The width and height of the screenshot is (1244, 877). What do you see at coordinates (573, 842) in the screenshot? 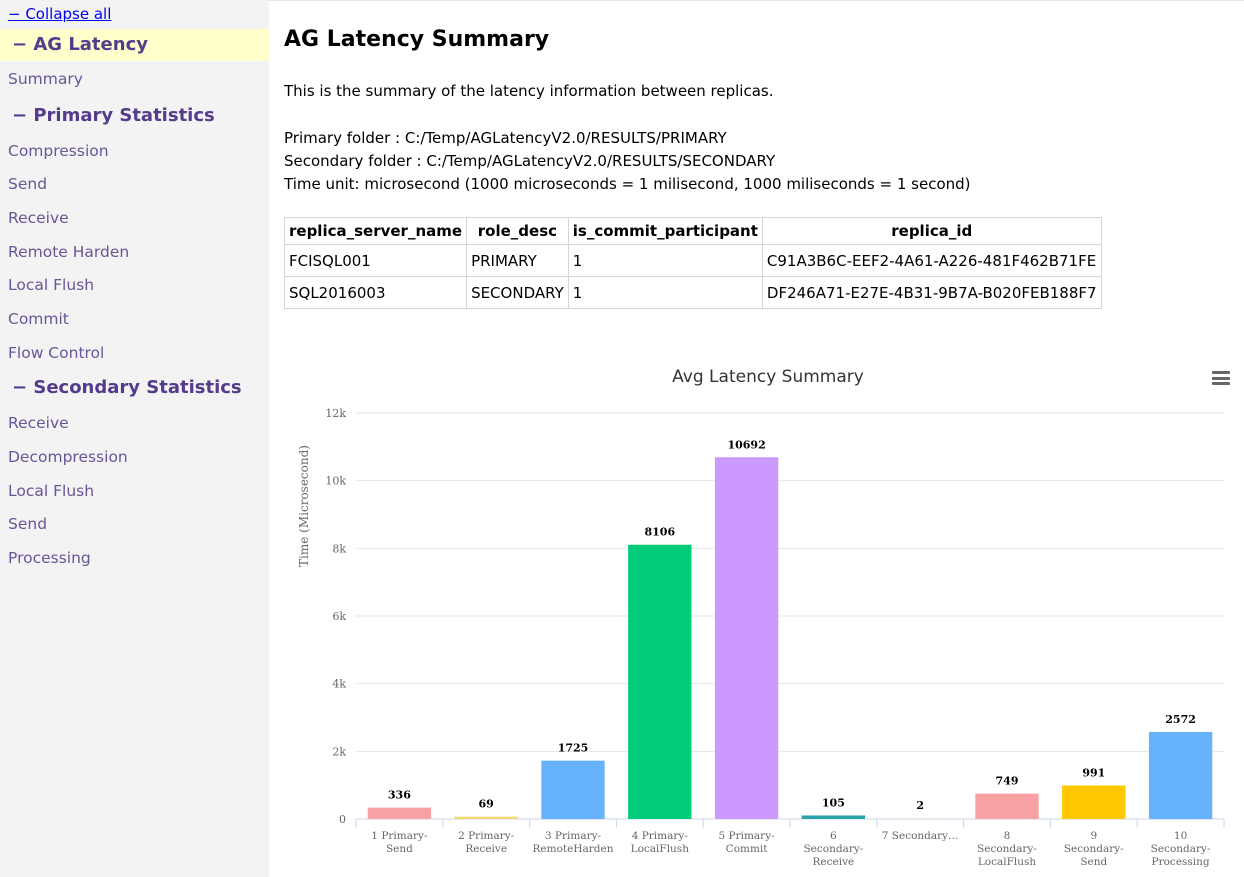
I see `x-tick-label: 3 Primary-RemoteHarden` at bounding box center [573, 842].